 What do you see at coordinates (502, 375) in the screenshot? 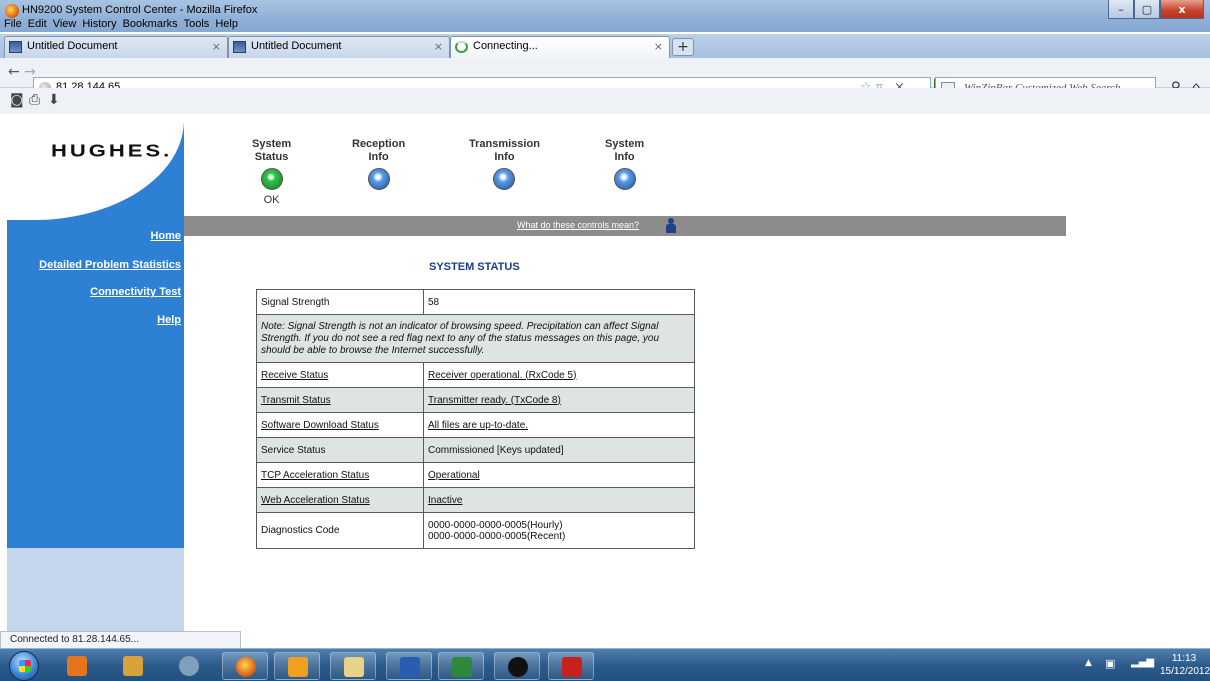
I see `receive-status-value-link: Receiver operational. (RxCode 5)` at bounding box center [502, 375].